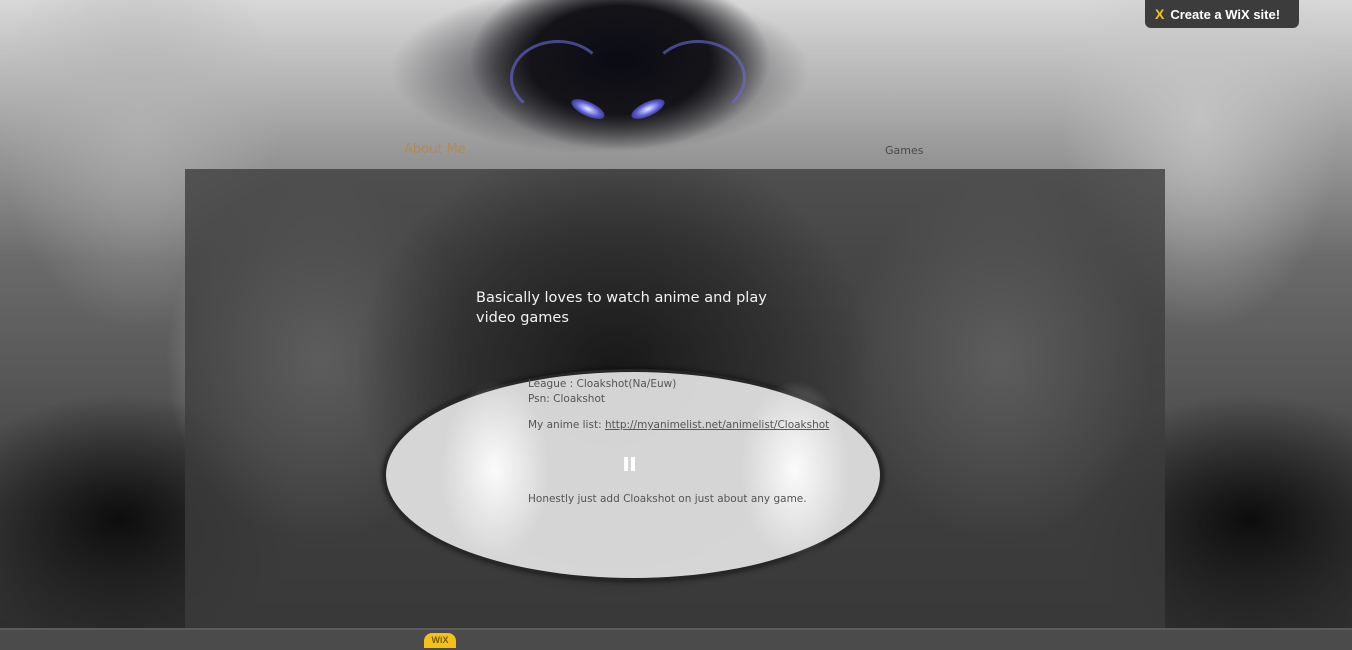 Image resolution: width=1352 pixels, height=650 pixels. Describe the element at coordinates (567, 399) in the screenshot. I see `psn-account: Psn: Cloakshot` at that location.